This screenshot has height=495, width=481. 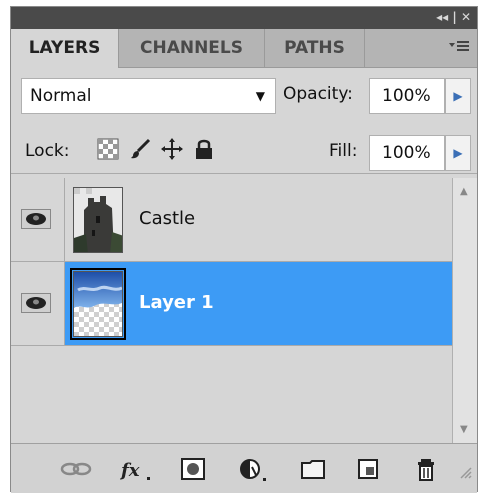 What do you see at coordinates (47, 151) in the screenshot?
I see `lock-label: Lock:` at bounding box center [47, 151].